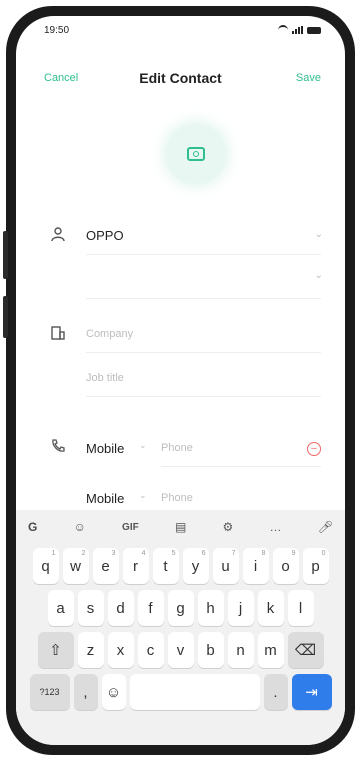 The image size is (361, 761). What do you see at coordinates (308, 78) in the screenshot?
I see `save-button: Save` at bounding box center [308, 78].